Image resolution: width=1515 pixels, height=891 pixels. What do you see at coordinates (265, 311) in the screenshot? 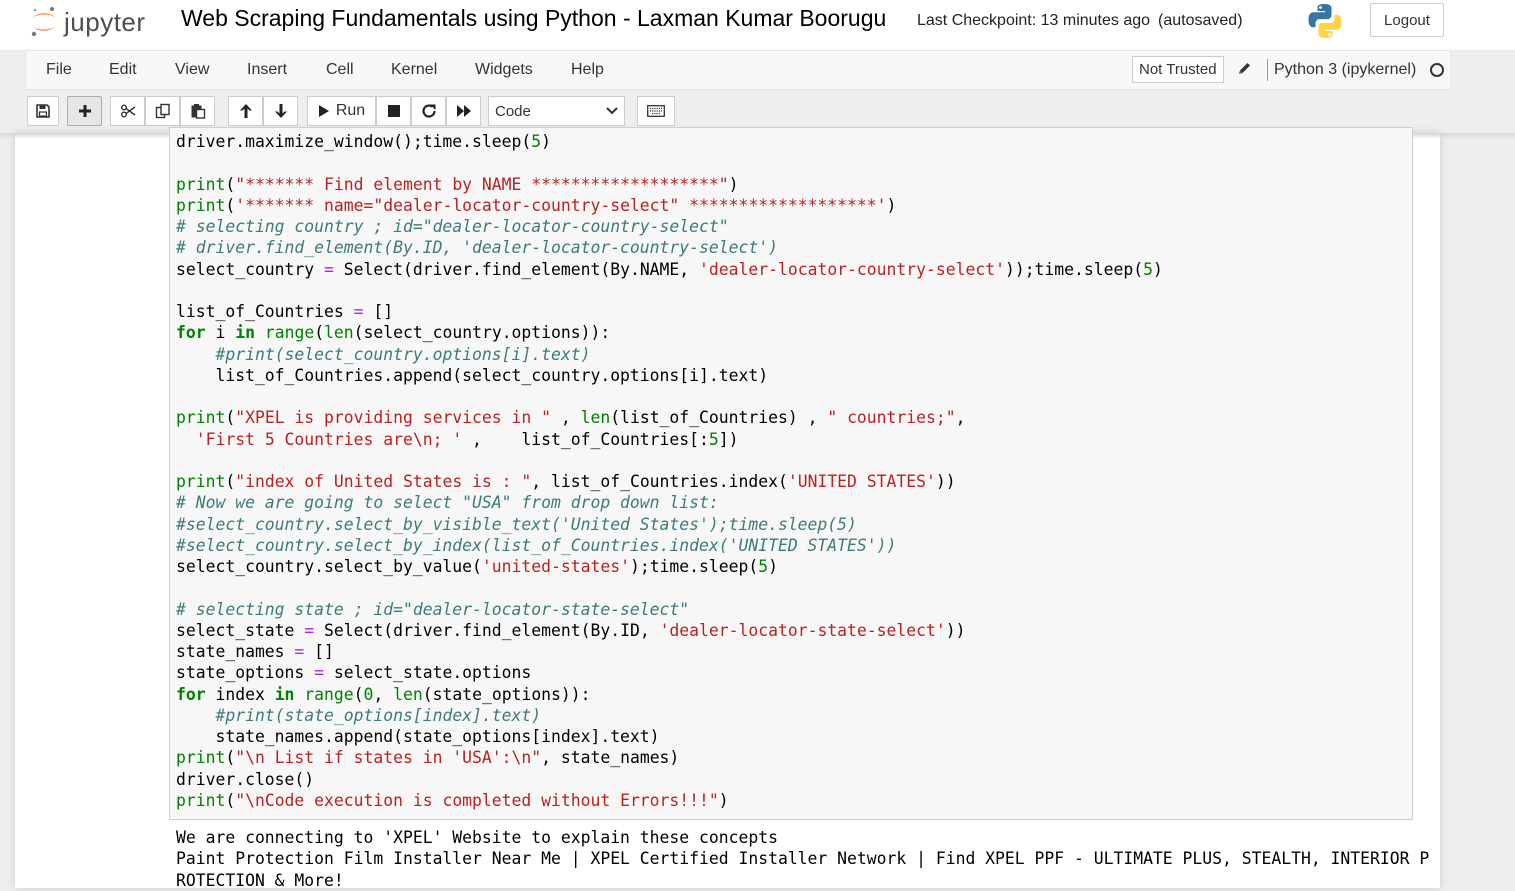
I see `code-token: list_of_Countries` at bounding box center [265, 311].